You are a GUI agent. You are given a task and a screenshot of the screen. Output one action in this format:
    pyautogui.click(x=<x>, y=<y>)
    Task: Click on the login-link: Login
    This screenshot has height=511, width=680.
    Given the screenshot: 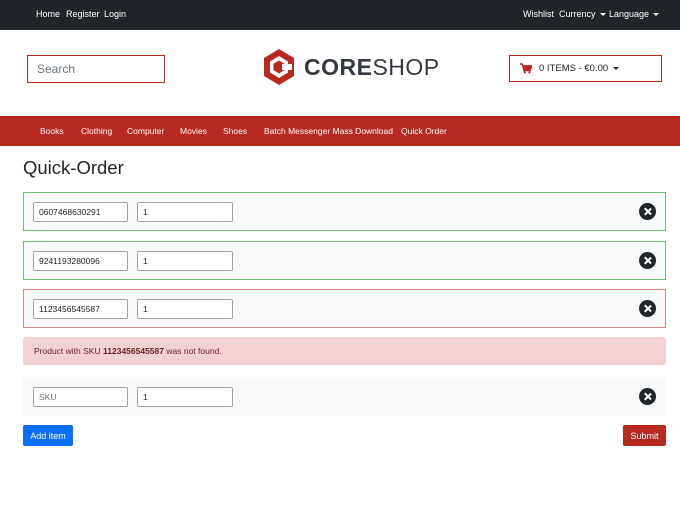 What is the action you would take?
    pyautogui.click(x=115, y=14)
    